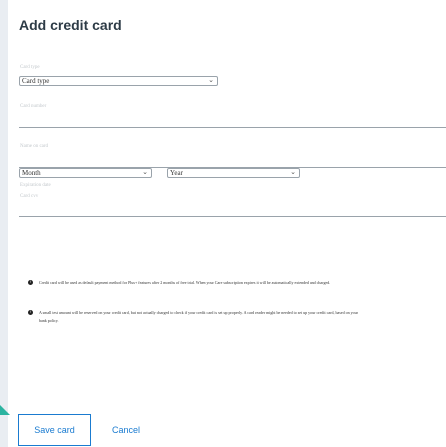 This screenshot has height=447, width=446. I want to click on card-number-input, so click(232, 127).